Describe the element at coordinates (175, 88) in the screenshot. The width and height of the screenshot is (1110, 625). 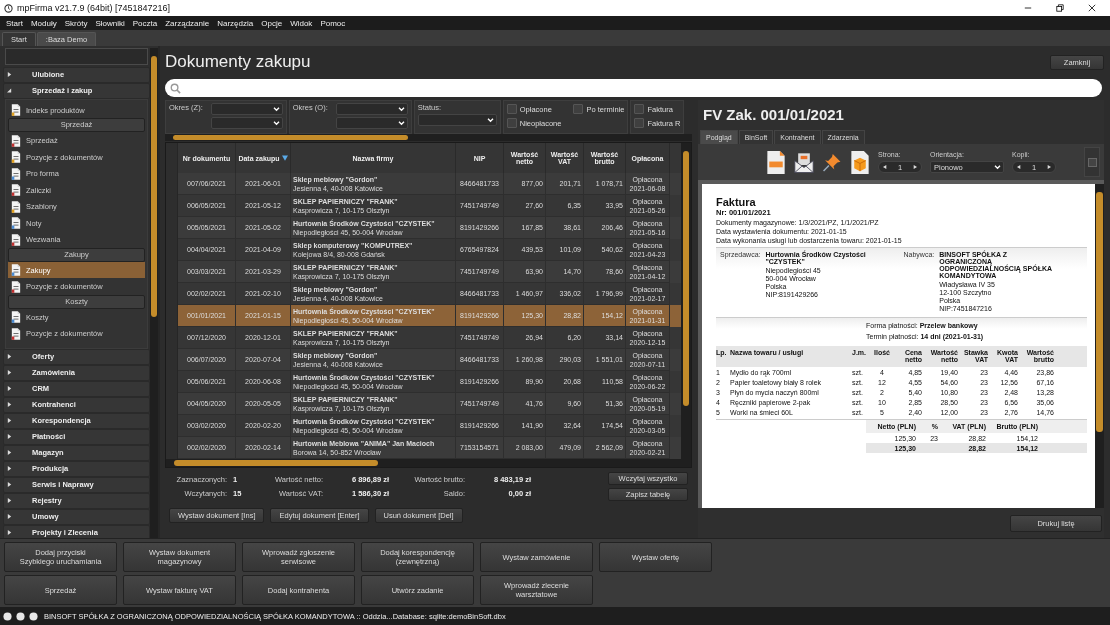
I see `search-icon` at that location.